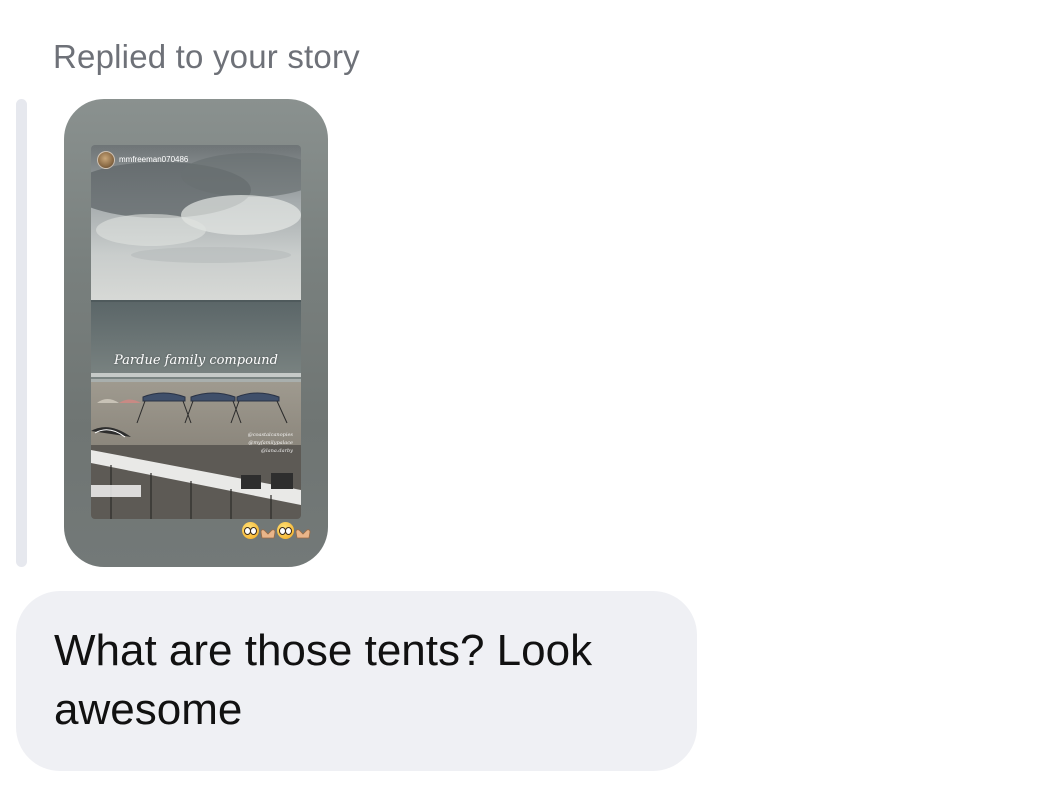  Describe the element at coordinates (277, 451) in the screenshot. I see `story-mention-tag: @lana.darby` at that location.